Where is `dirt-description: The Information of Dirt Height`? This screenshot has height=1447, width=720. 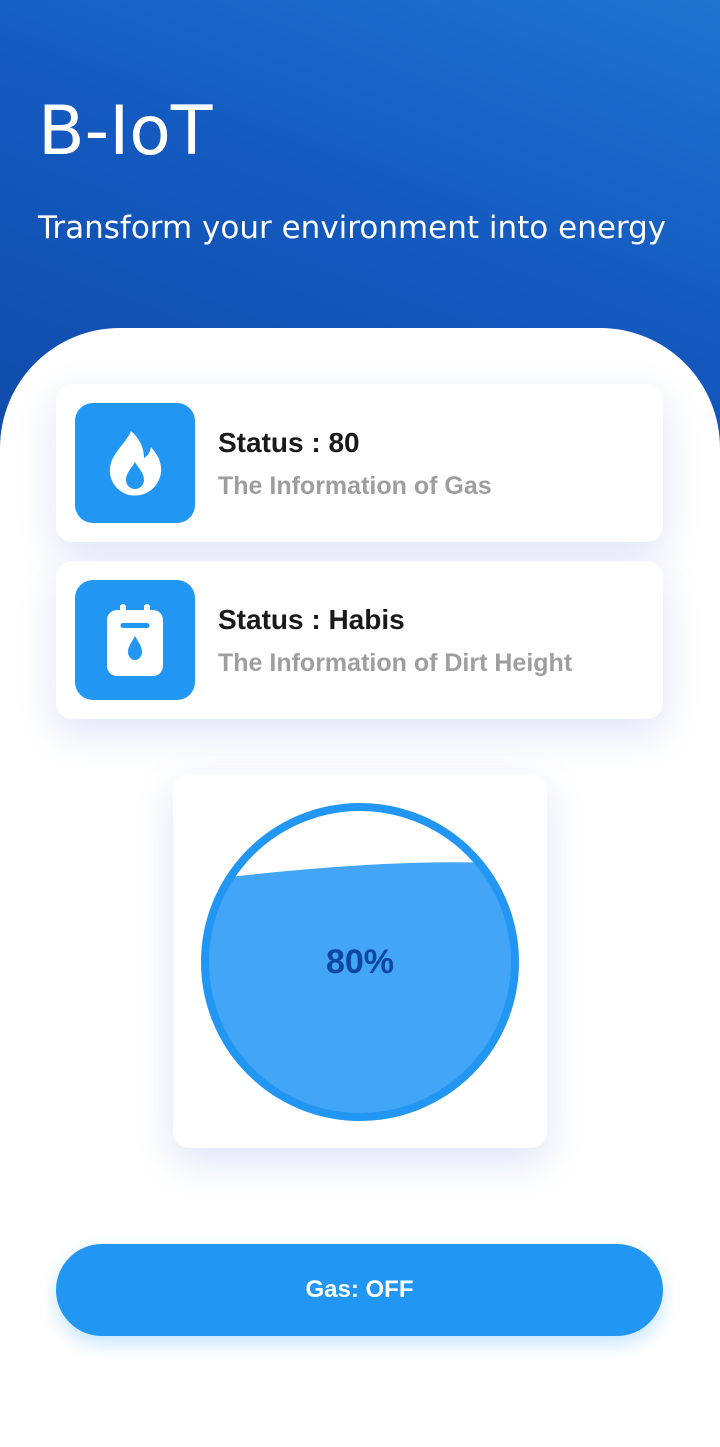 dirt-description: The Information of Dirt Height is located at coordinates (395, 663).